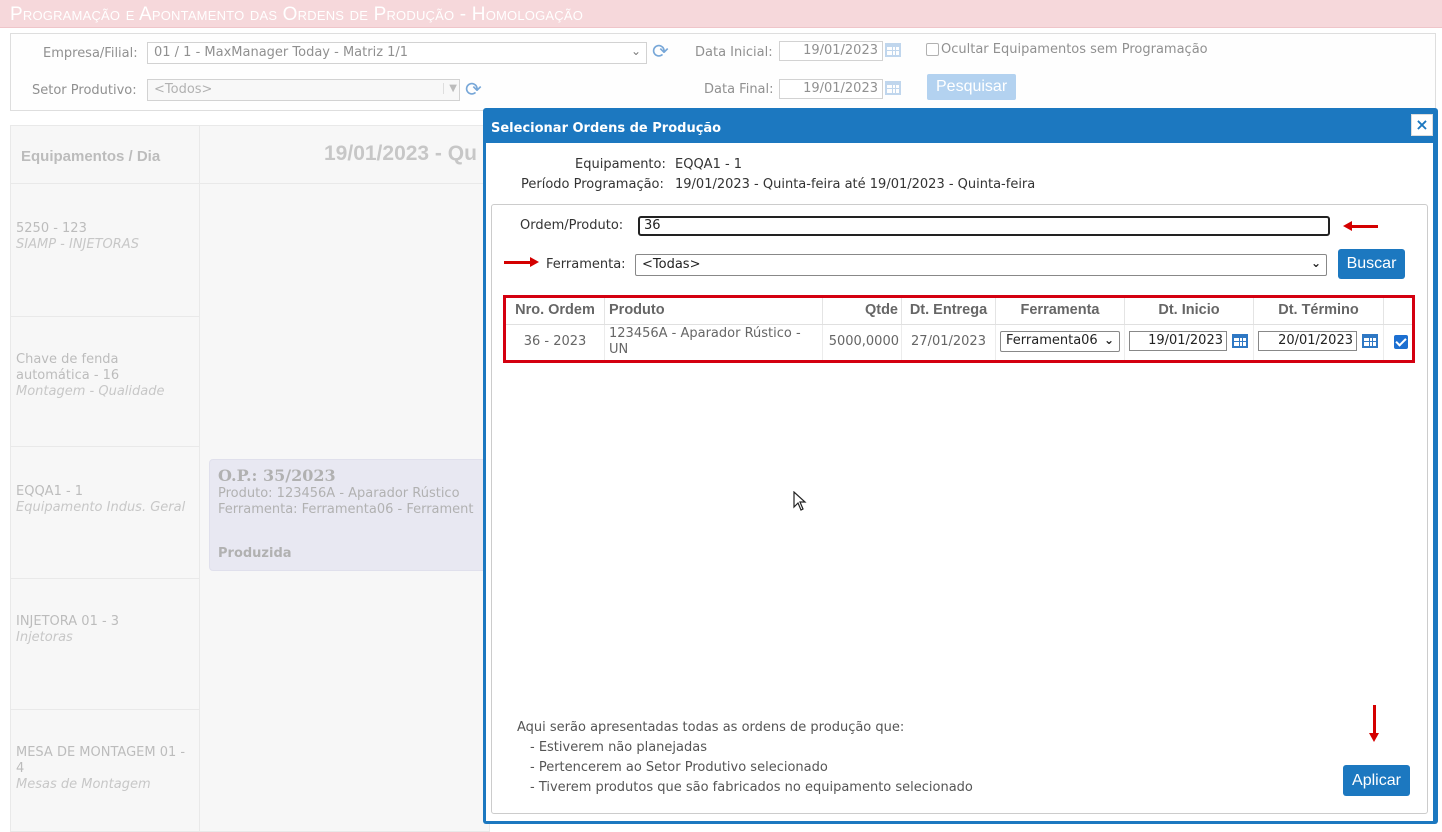  What do you see at coordinates (346, 509) in the screenshot?
I see `op-card-ferramenta: Ferramenta: Ferramenta06 - Ferrament` at bounding box center [346, 509].